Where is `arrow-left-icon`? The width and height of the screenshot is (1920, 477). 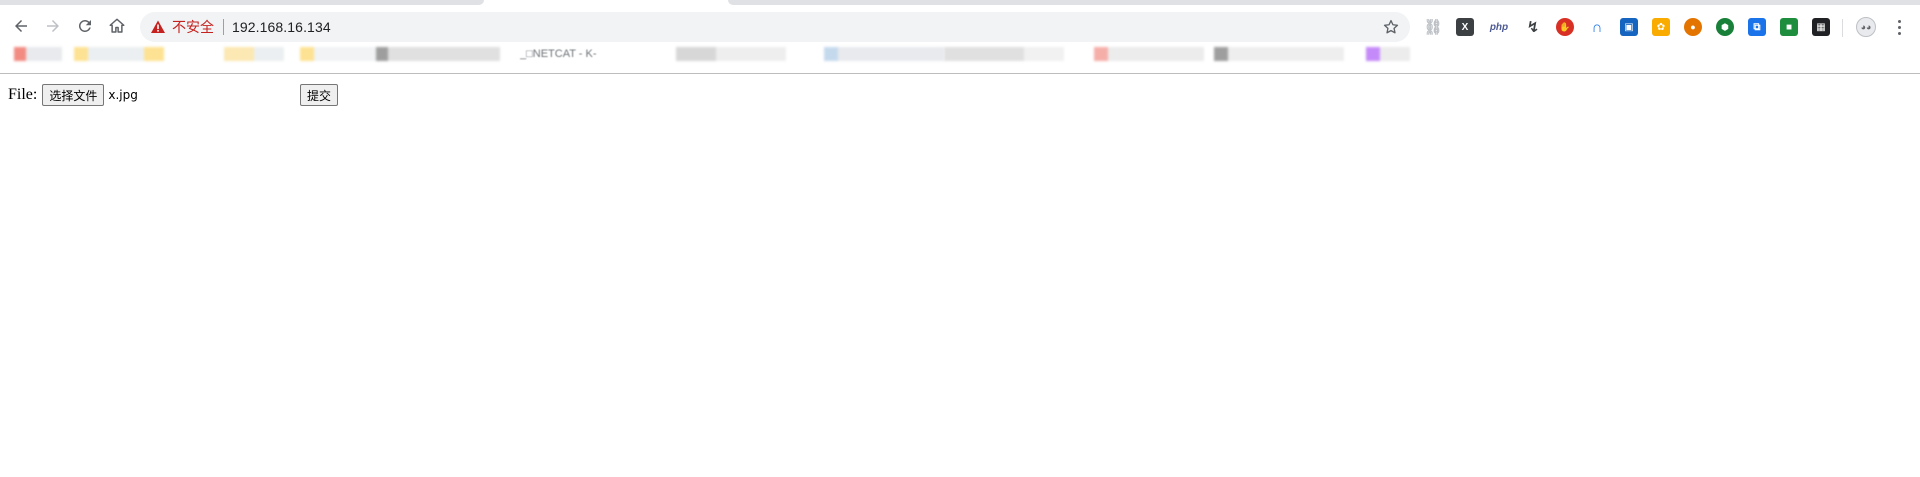 arrow-left-icon is located at coordinates (21, 26).